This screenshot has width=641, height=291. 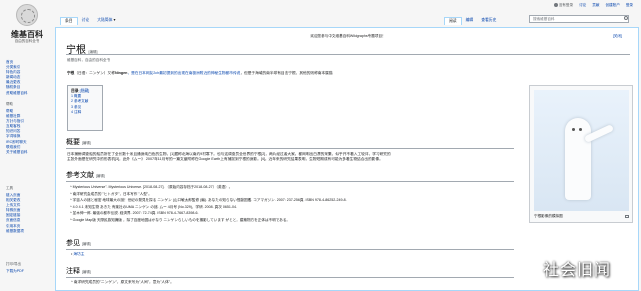 I want to click on notes-item: ^ 南洋研究成员的"ニンゲン"，原文来写为"人间"，意为"人体"。, so click(x=122, y=282).